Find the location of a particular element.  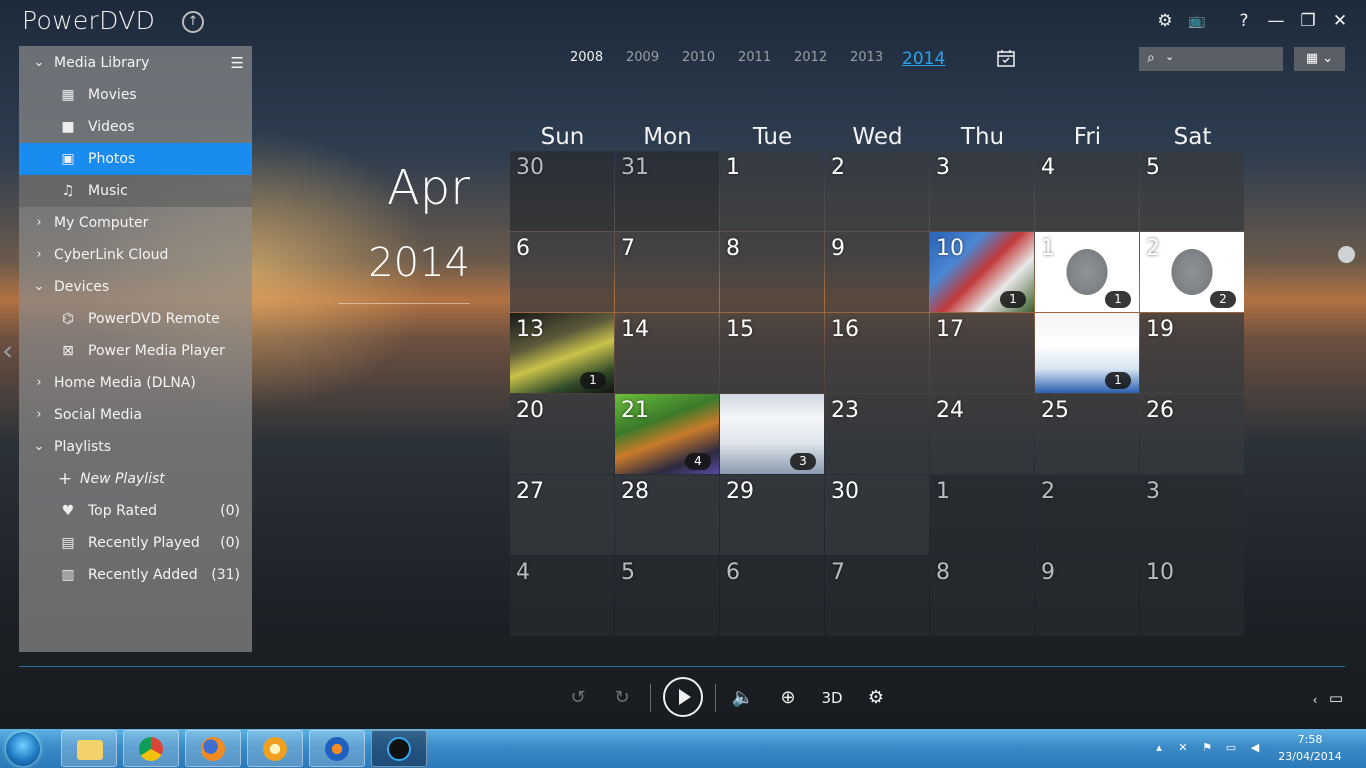

year-2010: 2010 is located at coordinates (698, 57).